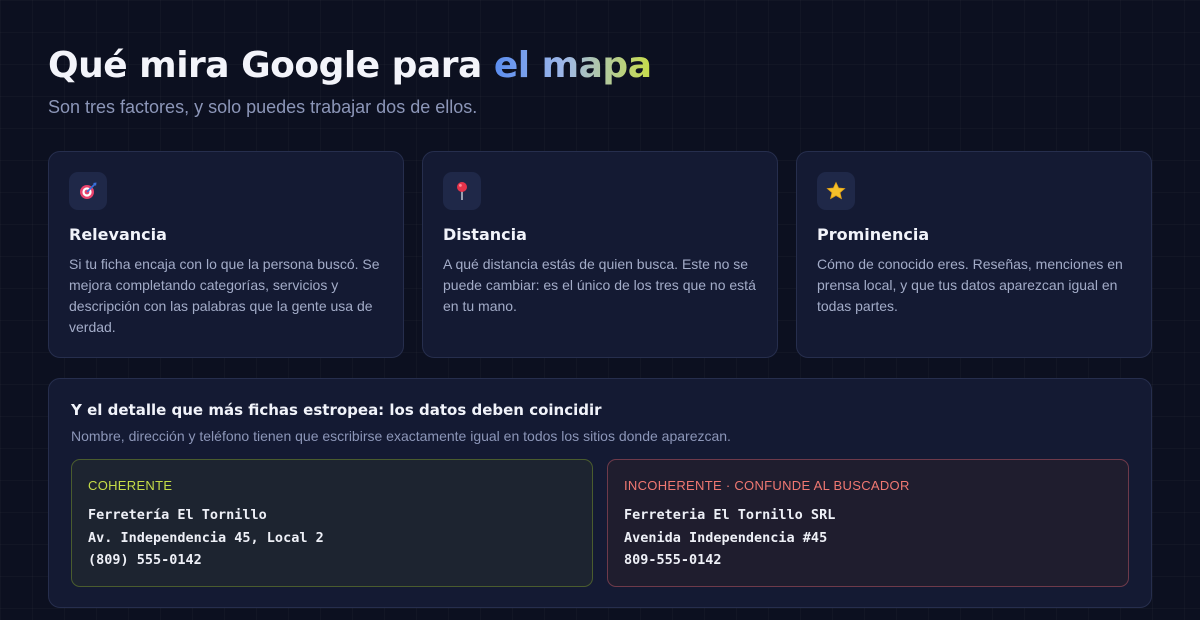  Describe the element at coordinates (767, 485) in the screenshot. I see `inconsistent-label: INCOHERENTE · CONFUNDE AL BUSCADOR` at that location.